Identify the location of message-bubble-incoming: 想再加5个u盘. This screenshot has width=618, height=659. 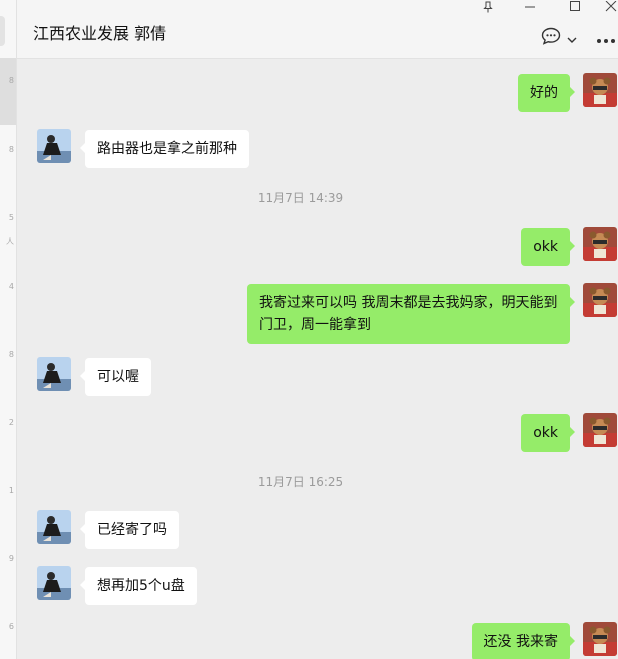
(138, 586).